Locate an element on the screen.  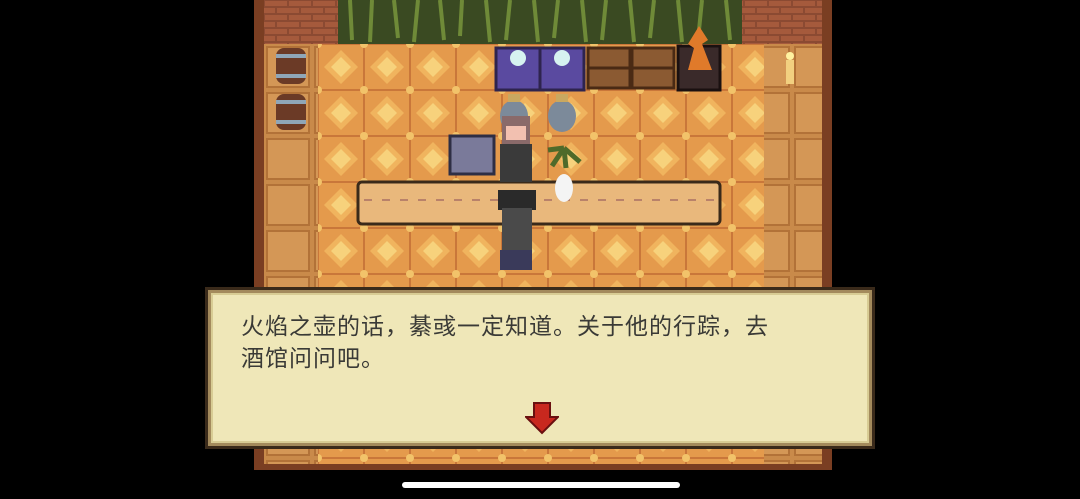
stool is located at coordinates (472, 155).